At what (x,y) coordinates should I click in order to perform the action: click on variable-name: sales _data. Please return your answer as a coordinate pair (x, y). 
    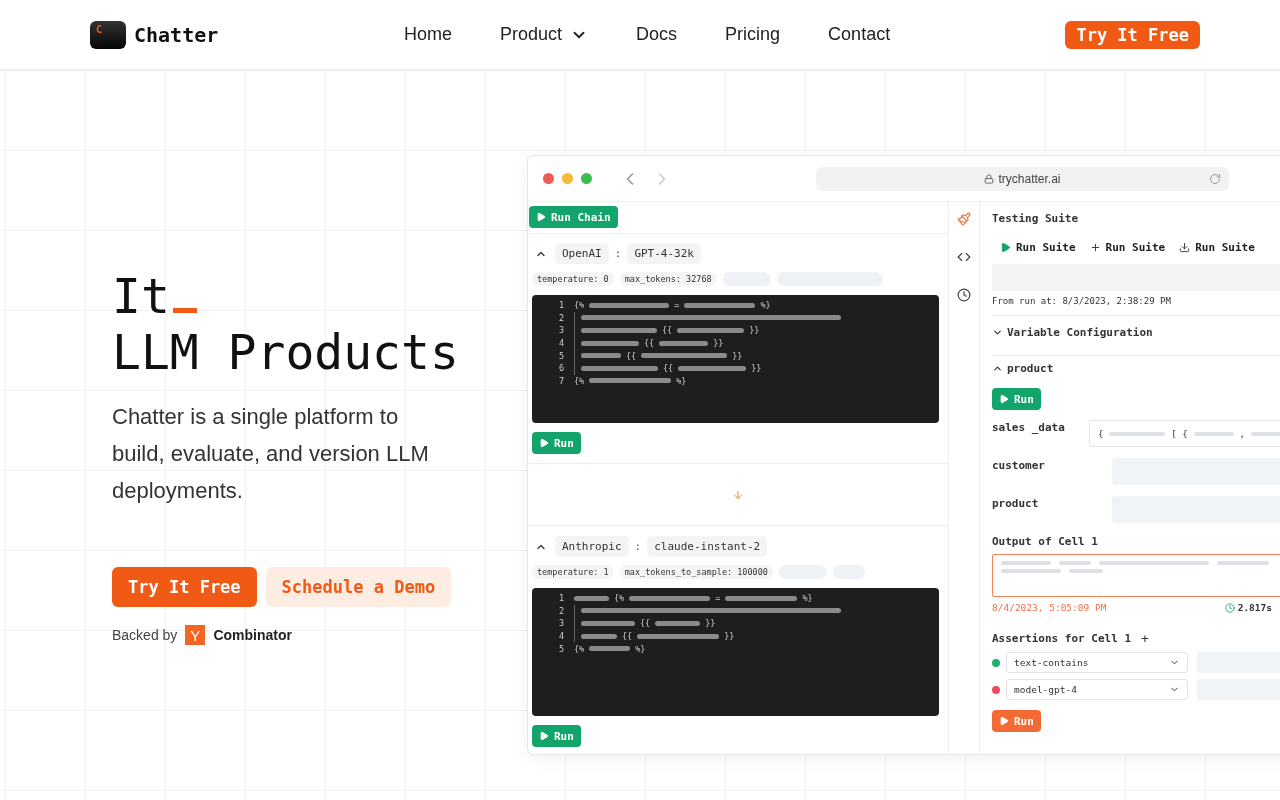
    Looking at the image, I should click on (1029, 428).